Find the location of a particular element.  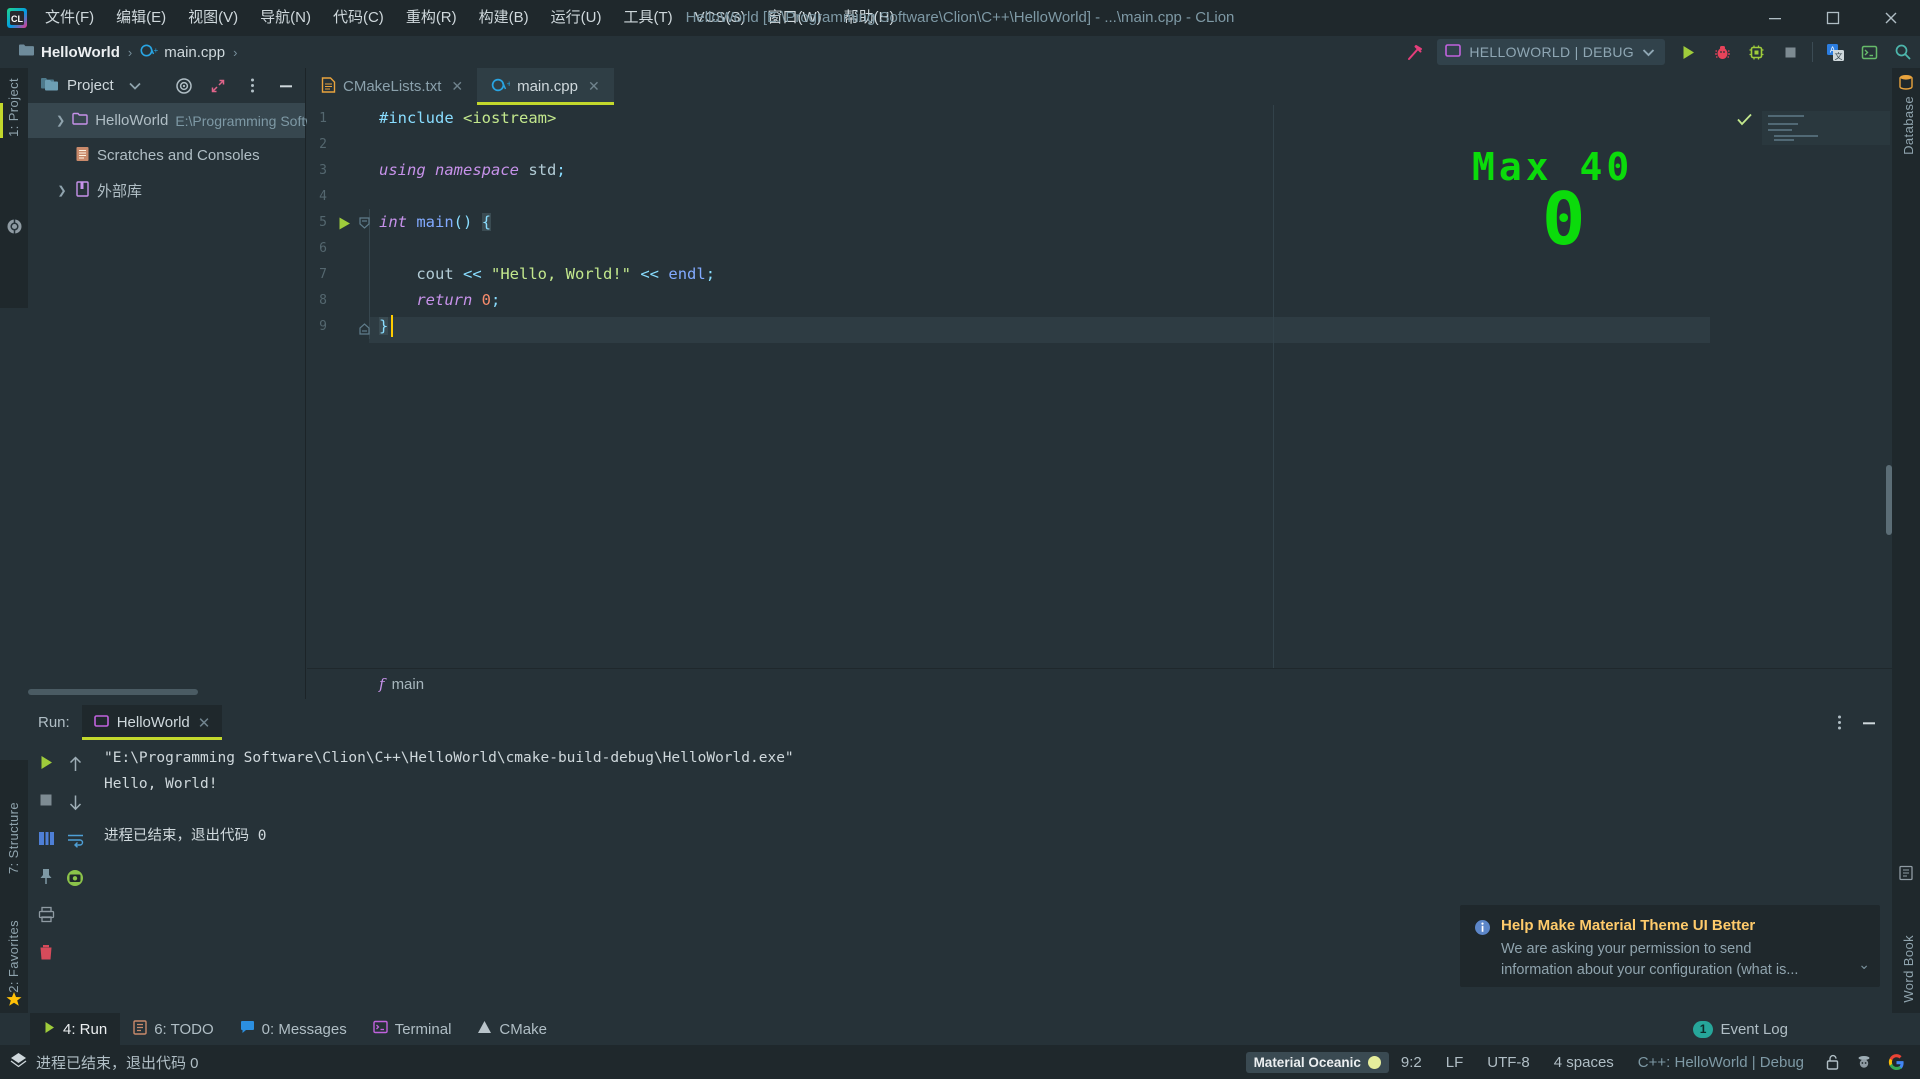

gutter-run-icon is located at coordinates (344, 225).